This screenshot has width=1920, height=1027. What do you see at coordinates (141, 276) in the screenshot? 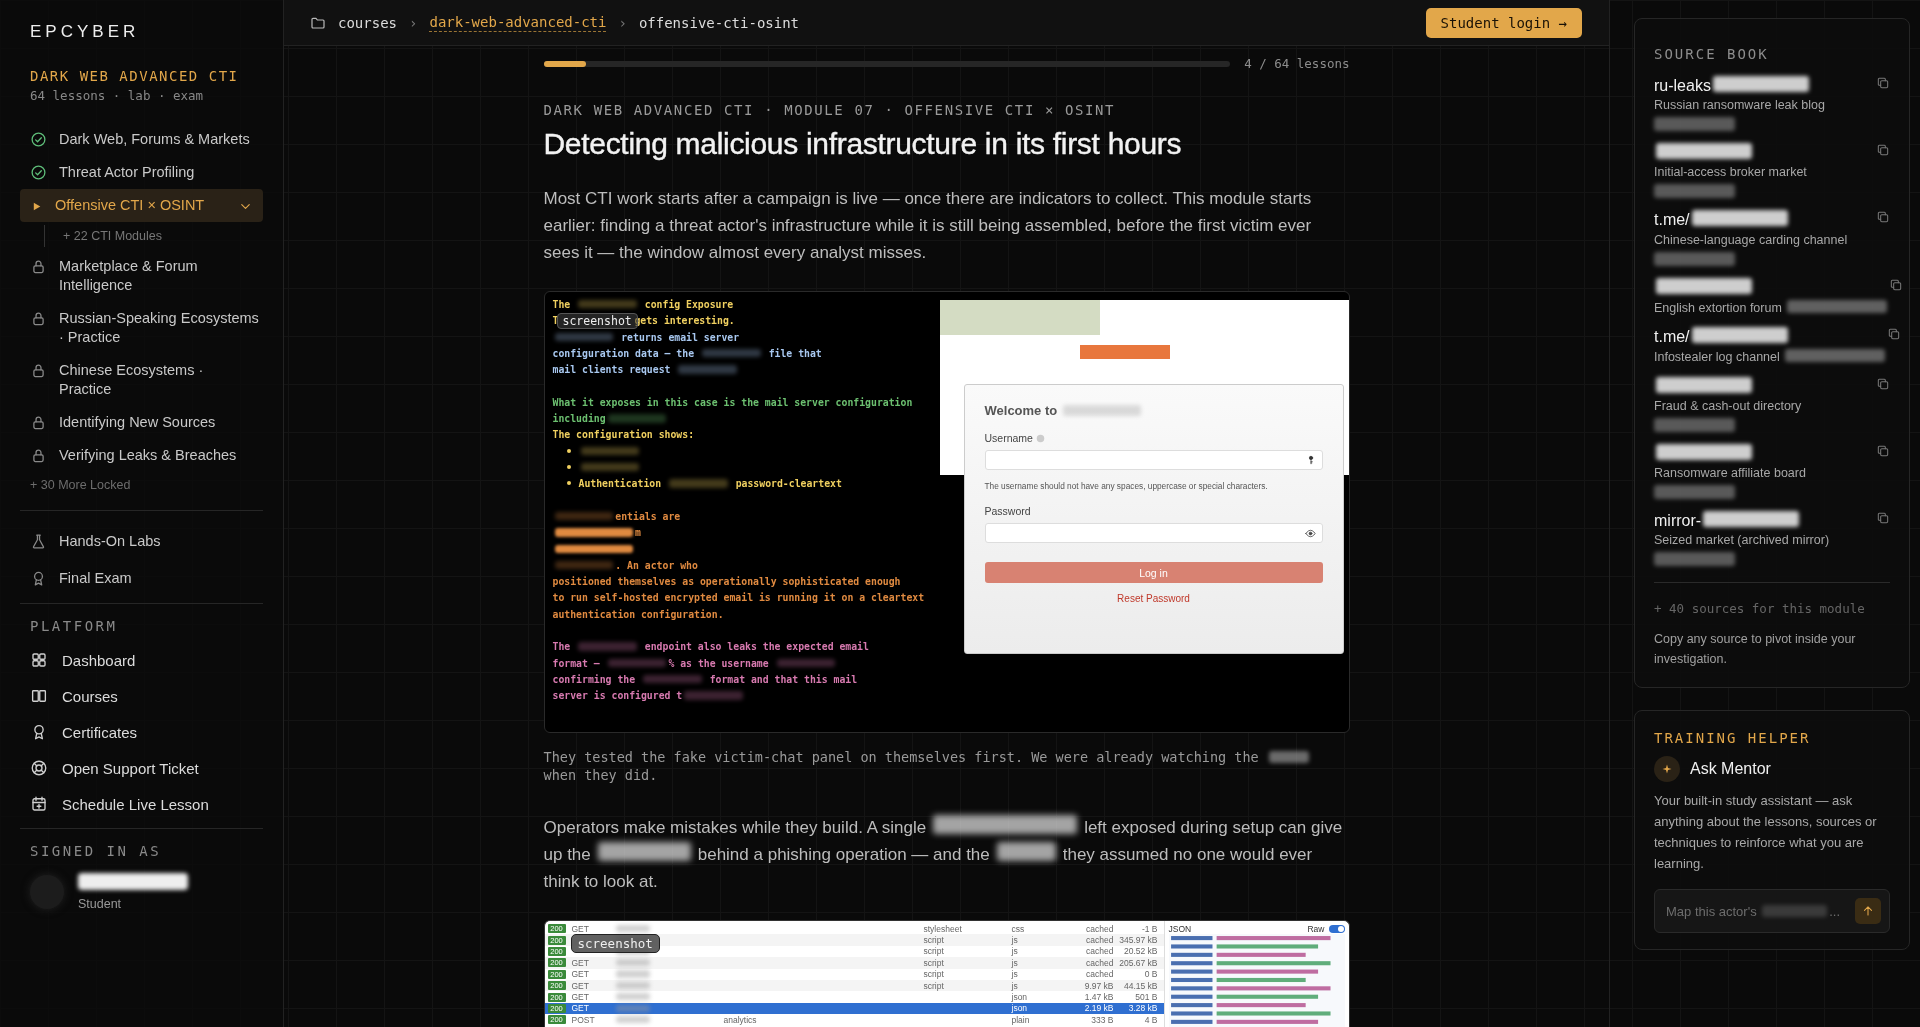
I see `lesson-item: Marketplace & Forum Intelligence` at bounding box center [141, 276].